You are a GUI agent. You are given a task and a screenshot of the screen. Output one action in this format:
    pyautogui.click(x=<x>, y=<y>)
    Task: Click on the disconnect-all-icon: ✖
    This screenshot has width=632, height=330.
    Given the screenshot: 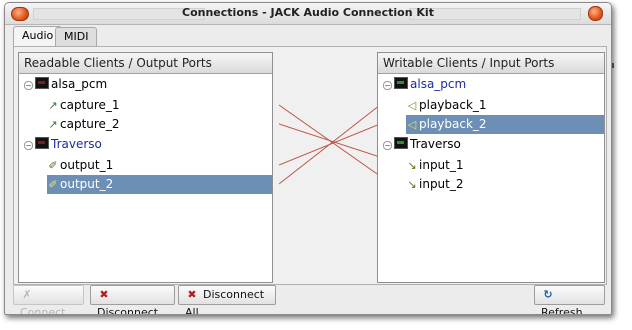 What is the action you would take?
    pyautogui.click(x=192, y=294)
    